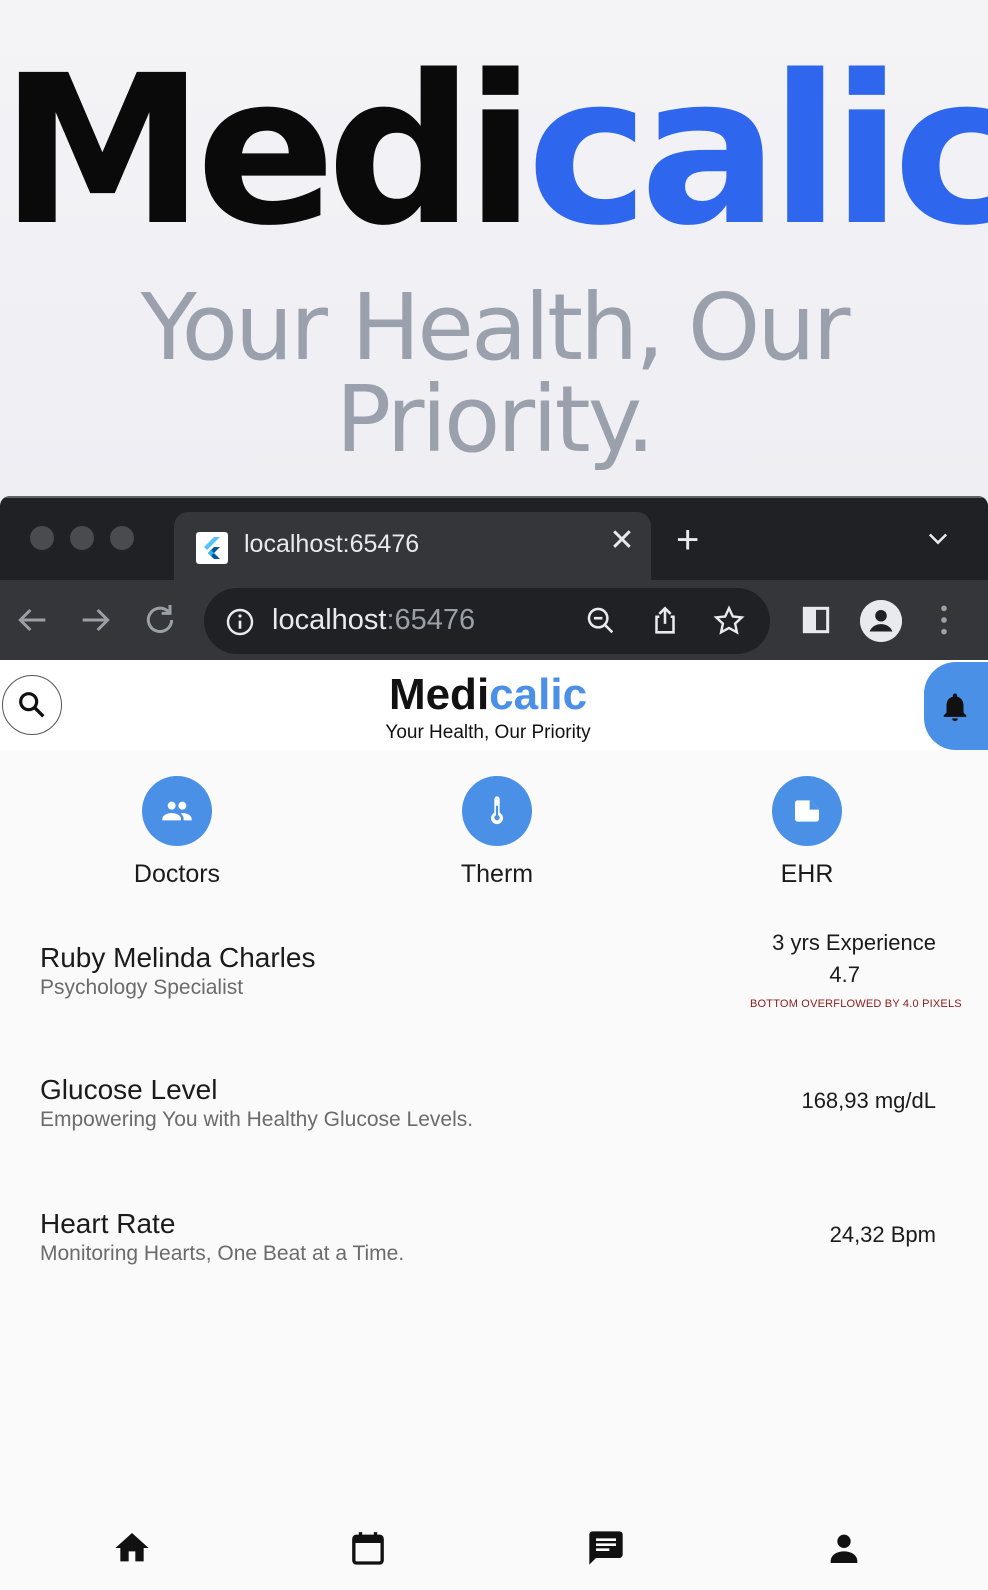 This screenshot has width=988, height=1590. Describe the element at coordinates (854, 942) in the screenshot. I see `doctor-experience: 3 yrs Experience` at that location.